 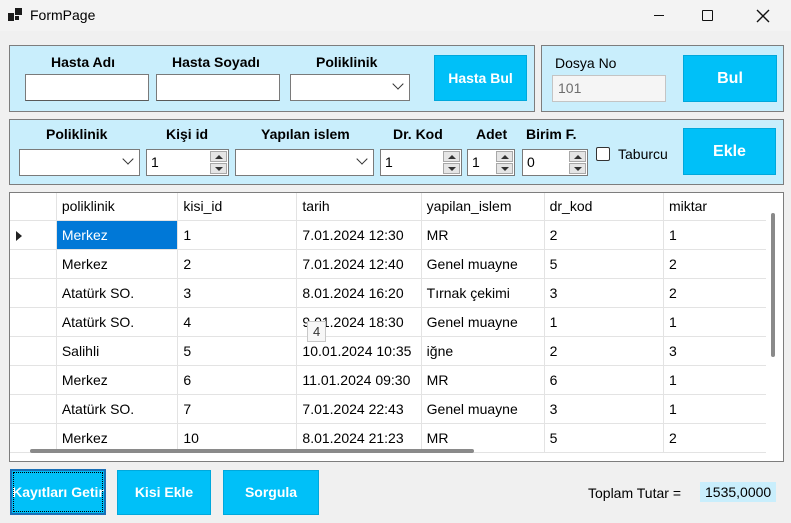 I want to click on vertical-scrollbar, so click(x=774, y=327).